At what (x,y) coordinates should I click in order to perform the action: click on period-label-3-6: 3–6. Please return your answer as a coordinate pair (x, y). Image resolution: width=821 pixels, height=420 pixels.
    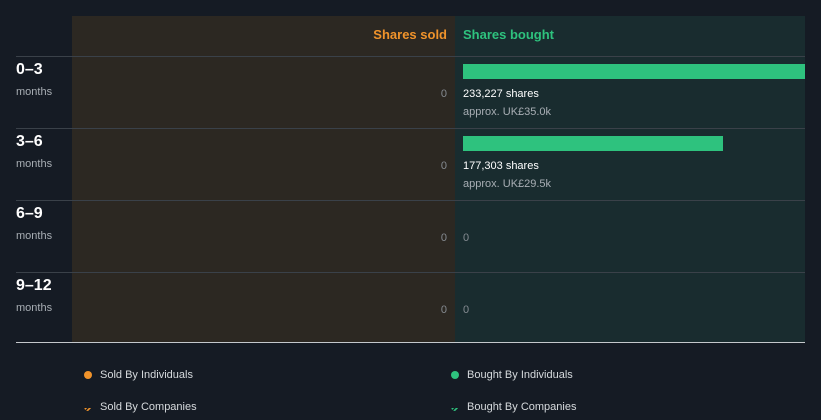
    Looking at the image, I should click on (29, 141).